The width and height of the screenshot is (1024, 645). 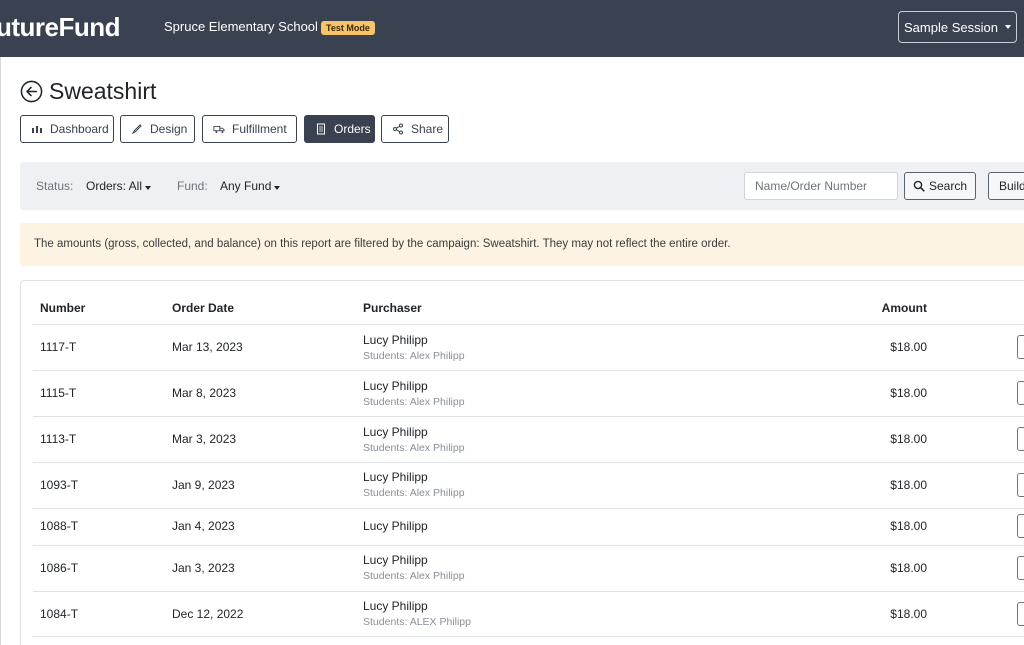 What do you see at coordinates (103, 91) in the screenshot?
I see `page-title: Sweatshirt` at bounding box center [103, 91].